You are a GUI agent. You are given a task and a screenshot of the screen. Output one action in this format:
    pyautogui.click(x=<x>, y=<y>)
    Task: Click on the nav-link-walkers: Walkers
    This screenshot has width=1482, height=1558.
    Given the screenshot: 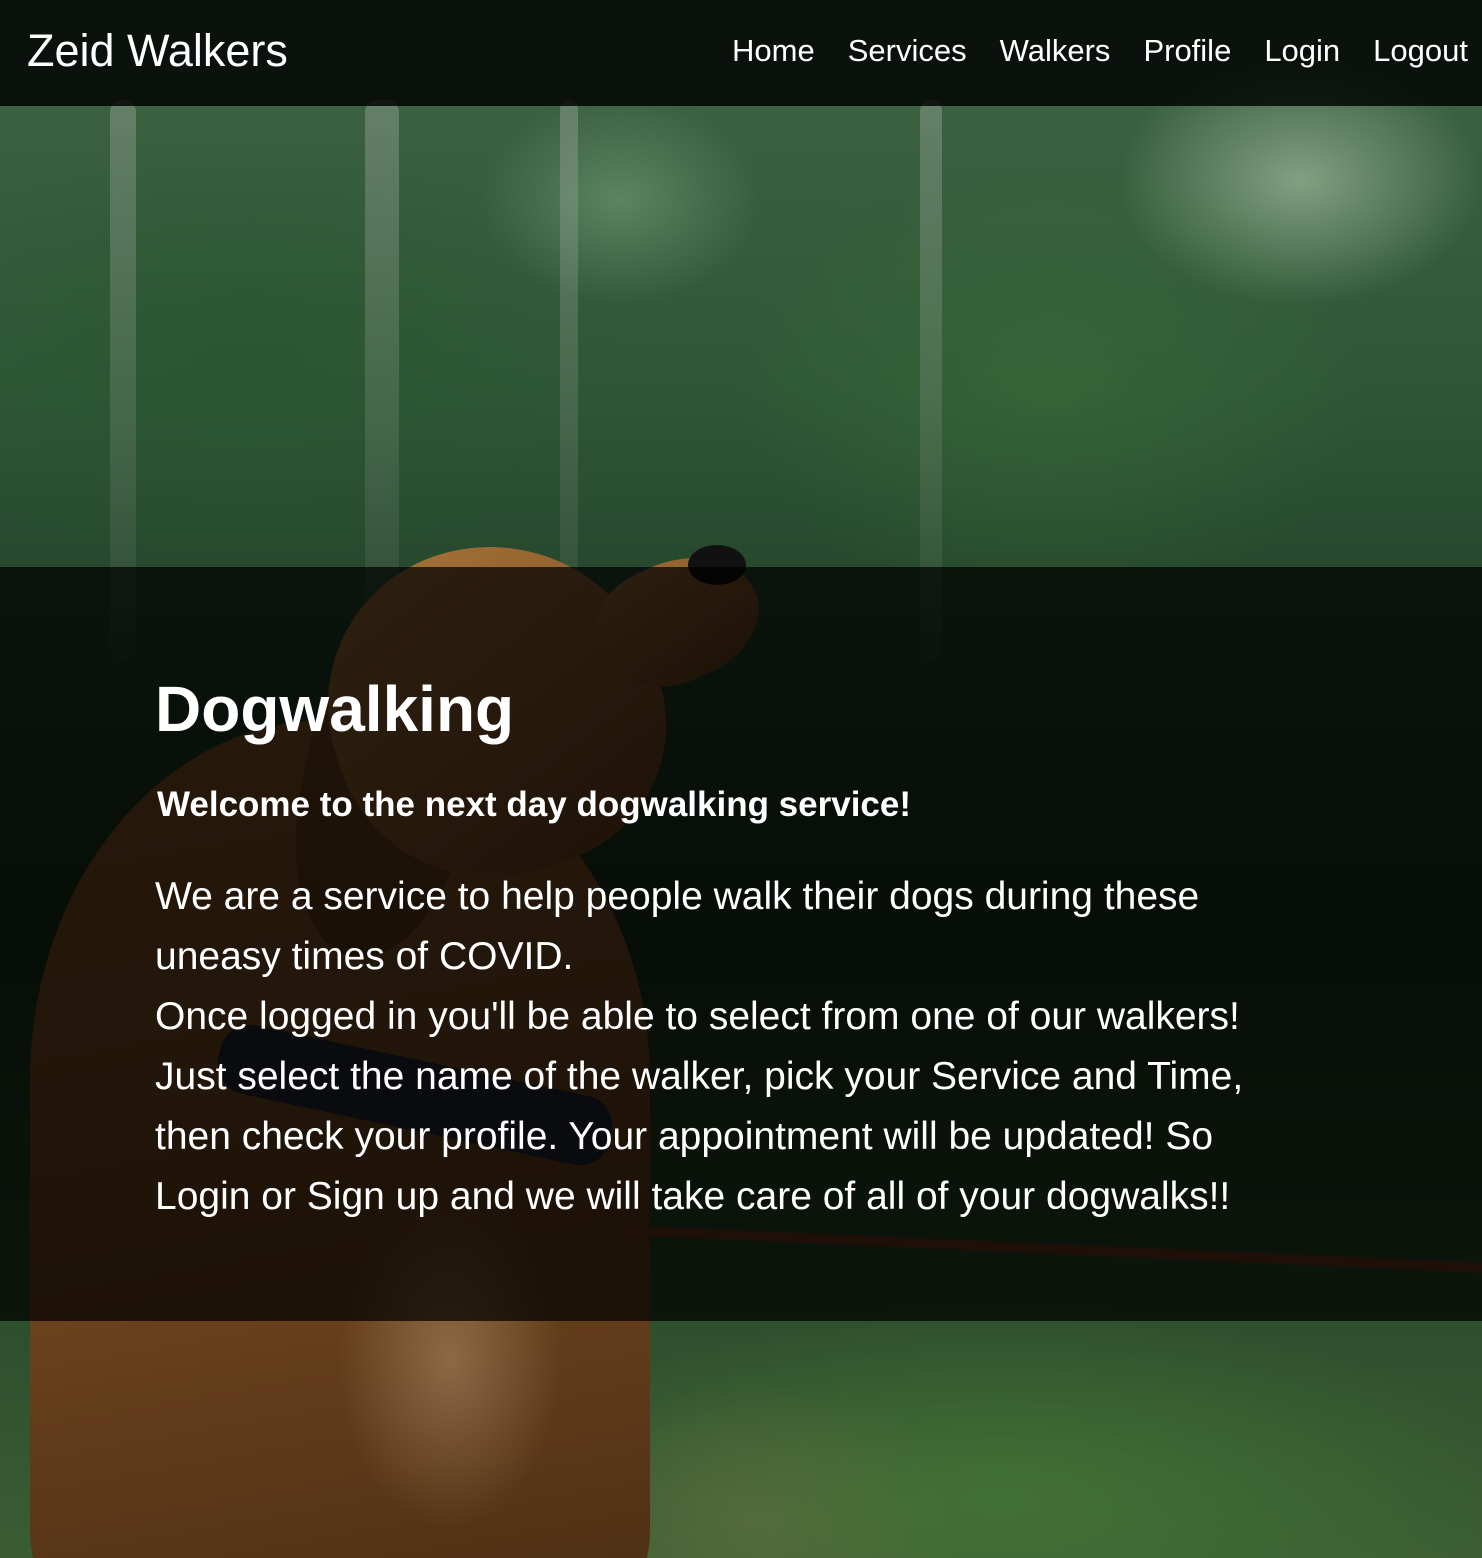 What is the action you would take?
    pyautogui.click(x=1055, y=51)
    